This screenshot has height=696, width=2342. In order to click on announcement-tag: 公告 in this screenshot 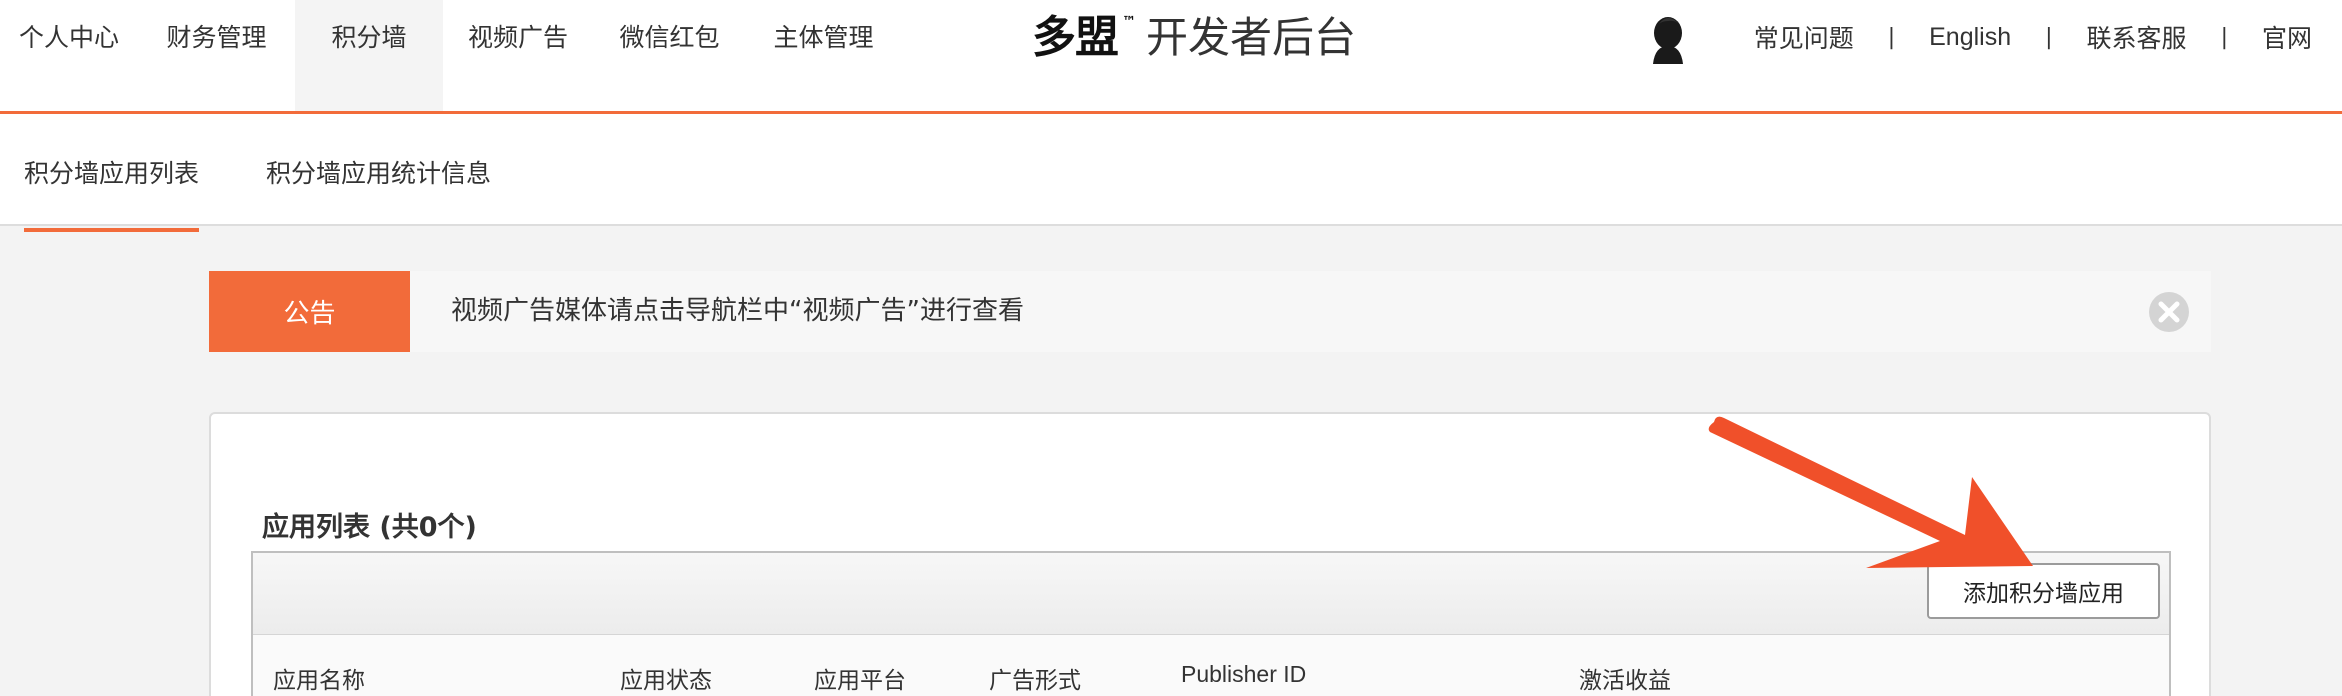, I will do `click(309, 311)`.